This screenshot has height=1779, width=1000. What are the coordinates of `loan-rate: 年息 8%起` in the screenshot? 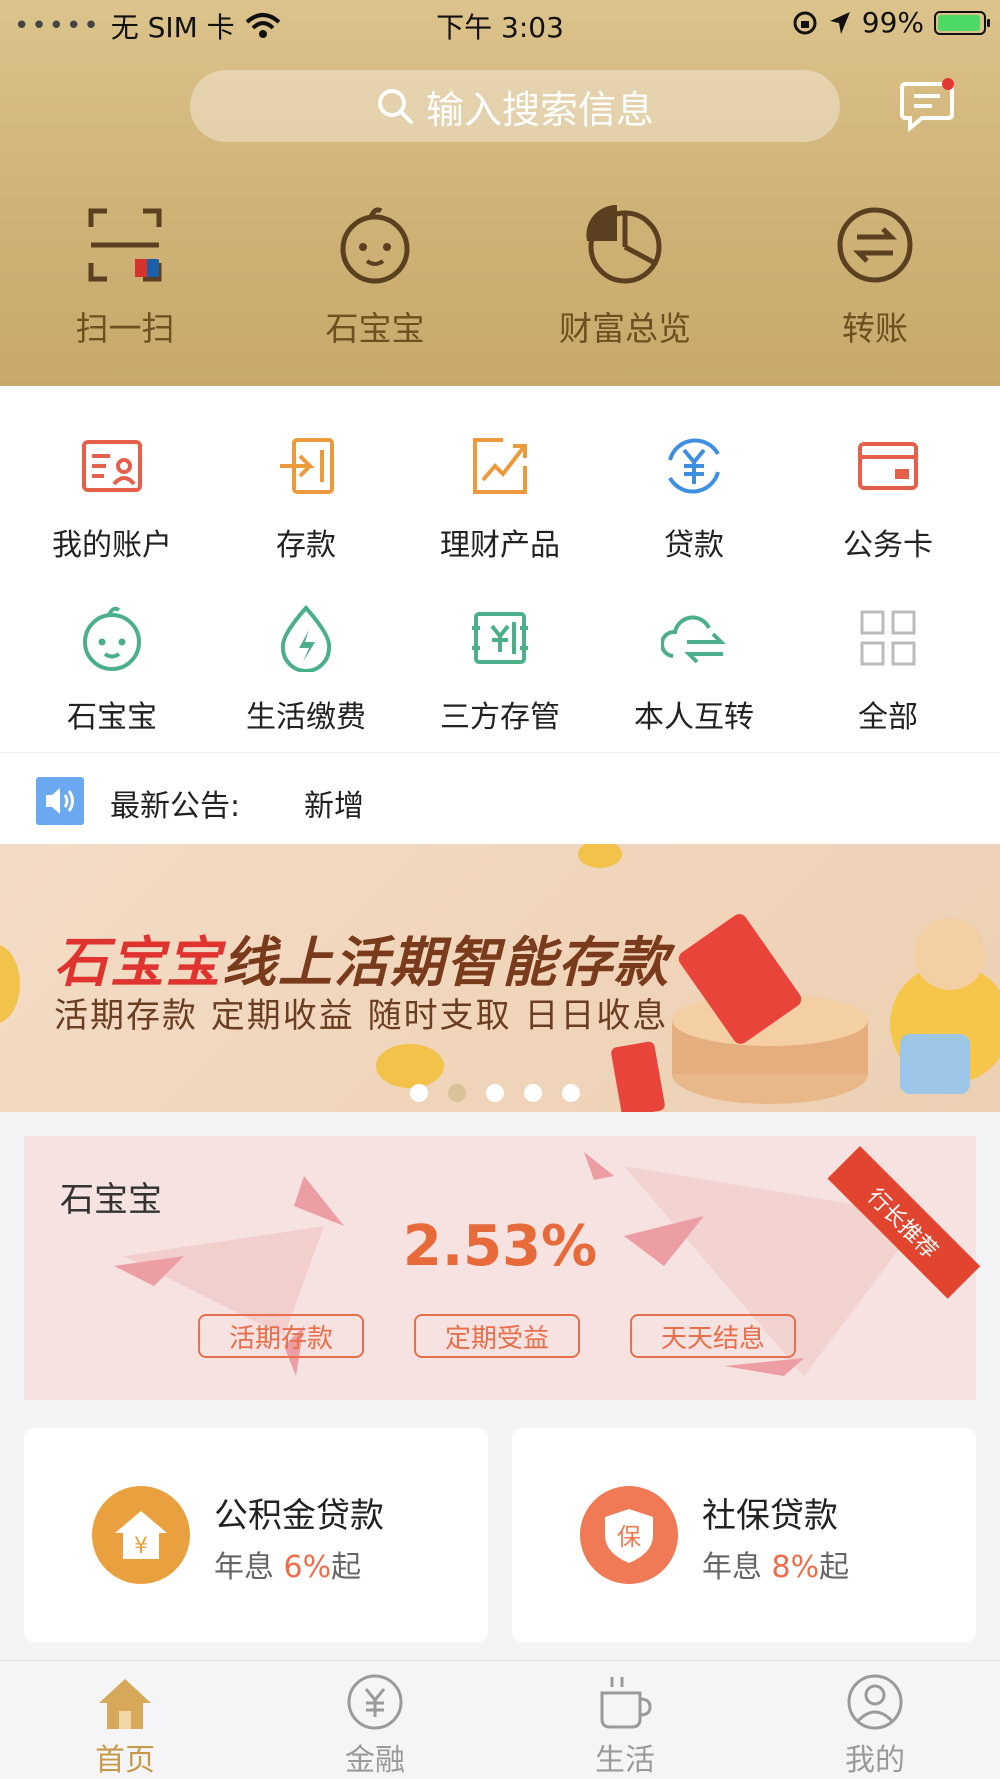 It's located at (776, 1567).